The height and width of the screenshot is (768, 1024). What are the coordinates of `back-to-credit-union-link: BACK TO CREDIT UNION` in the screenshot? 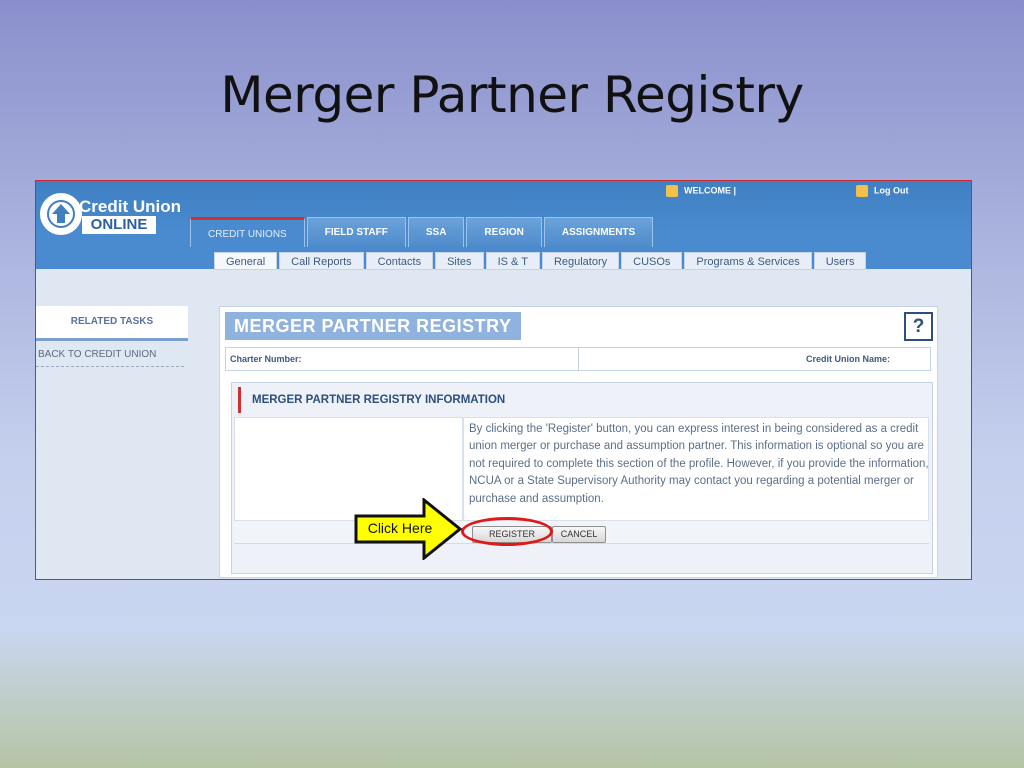 It's located at (110, 354).